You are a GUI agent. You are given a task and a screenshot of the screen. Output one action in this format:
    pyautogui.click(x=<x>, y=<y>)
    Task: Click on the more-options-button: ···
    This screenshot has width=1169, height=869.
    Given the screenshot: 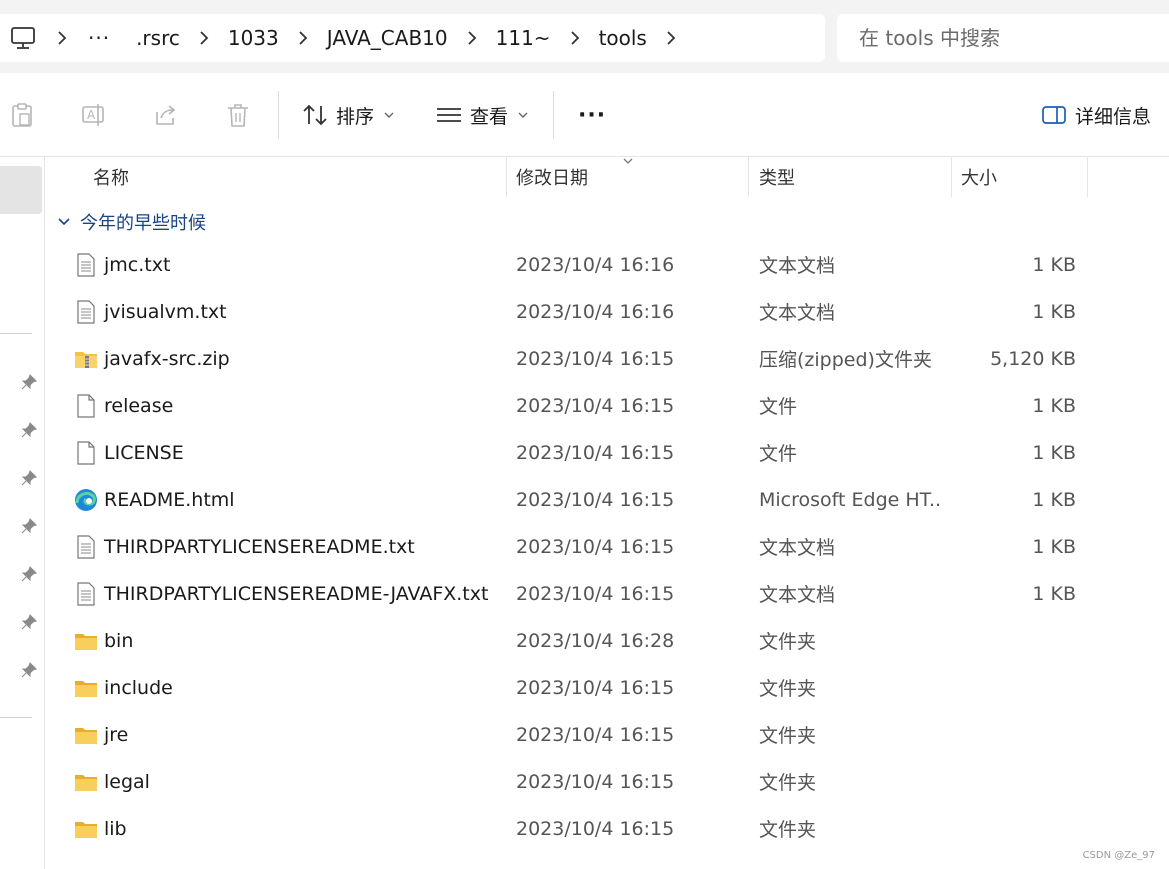 What is the action you would take?
    pyautogui.click(x=592, y=115)
    